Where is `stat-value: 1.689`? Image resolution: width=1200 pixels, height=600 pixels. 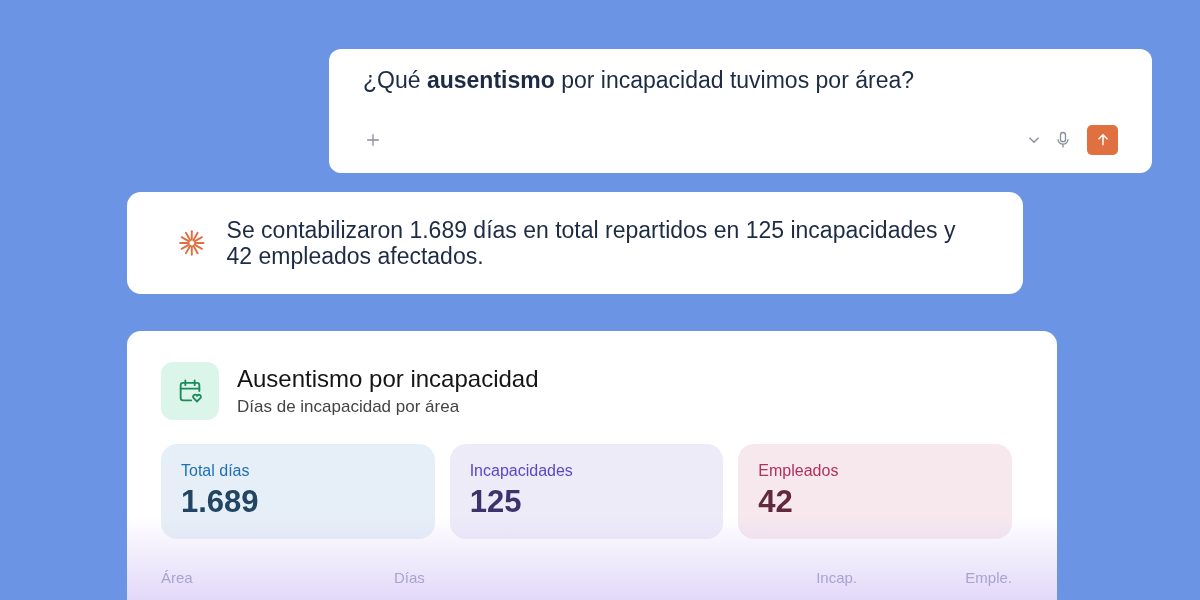 stat-value: 1.689 is located at coordinates (220, 502).